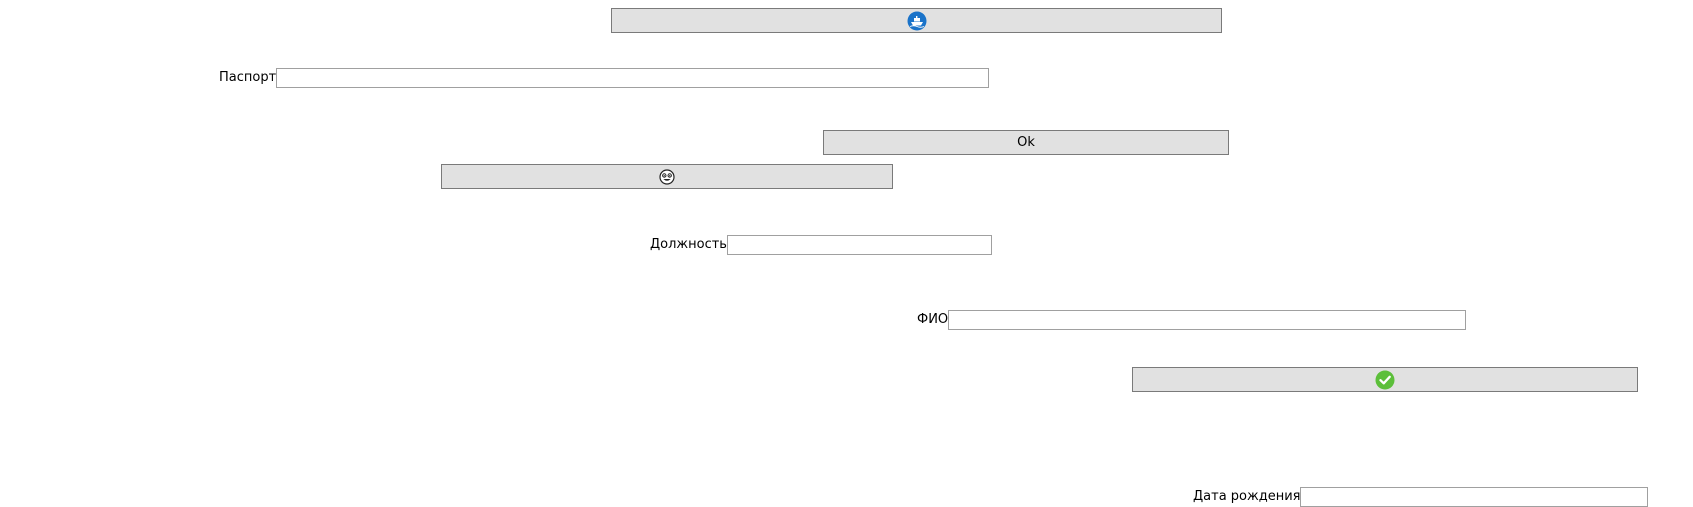  I want to click on green-checkmark-icon, so click(1385, 380).